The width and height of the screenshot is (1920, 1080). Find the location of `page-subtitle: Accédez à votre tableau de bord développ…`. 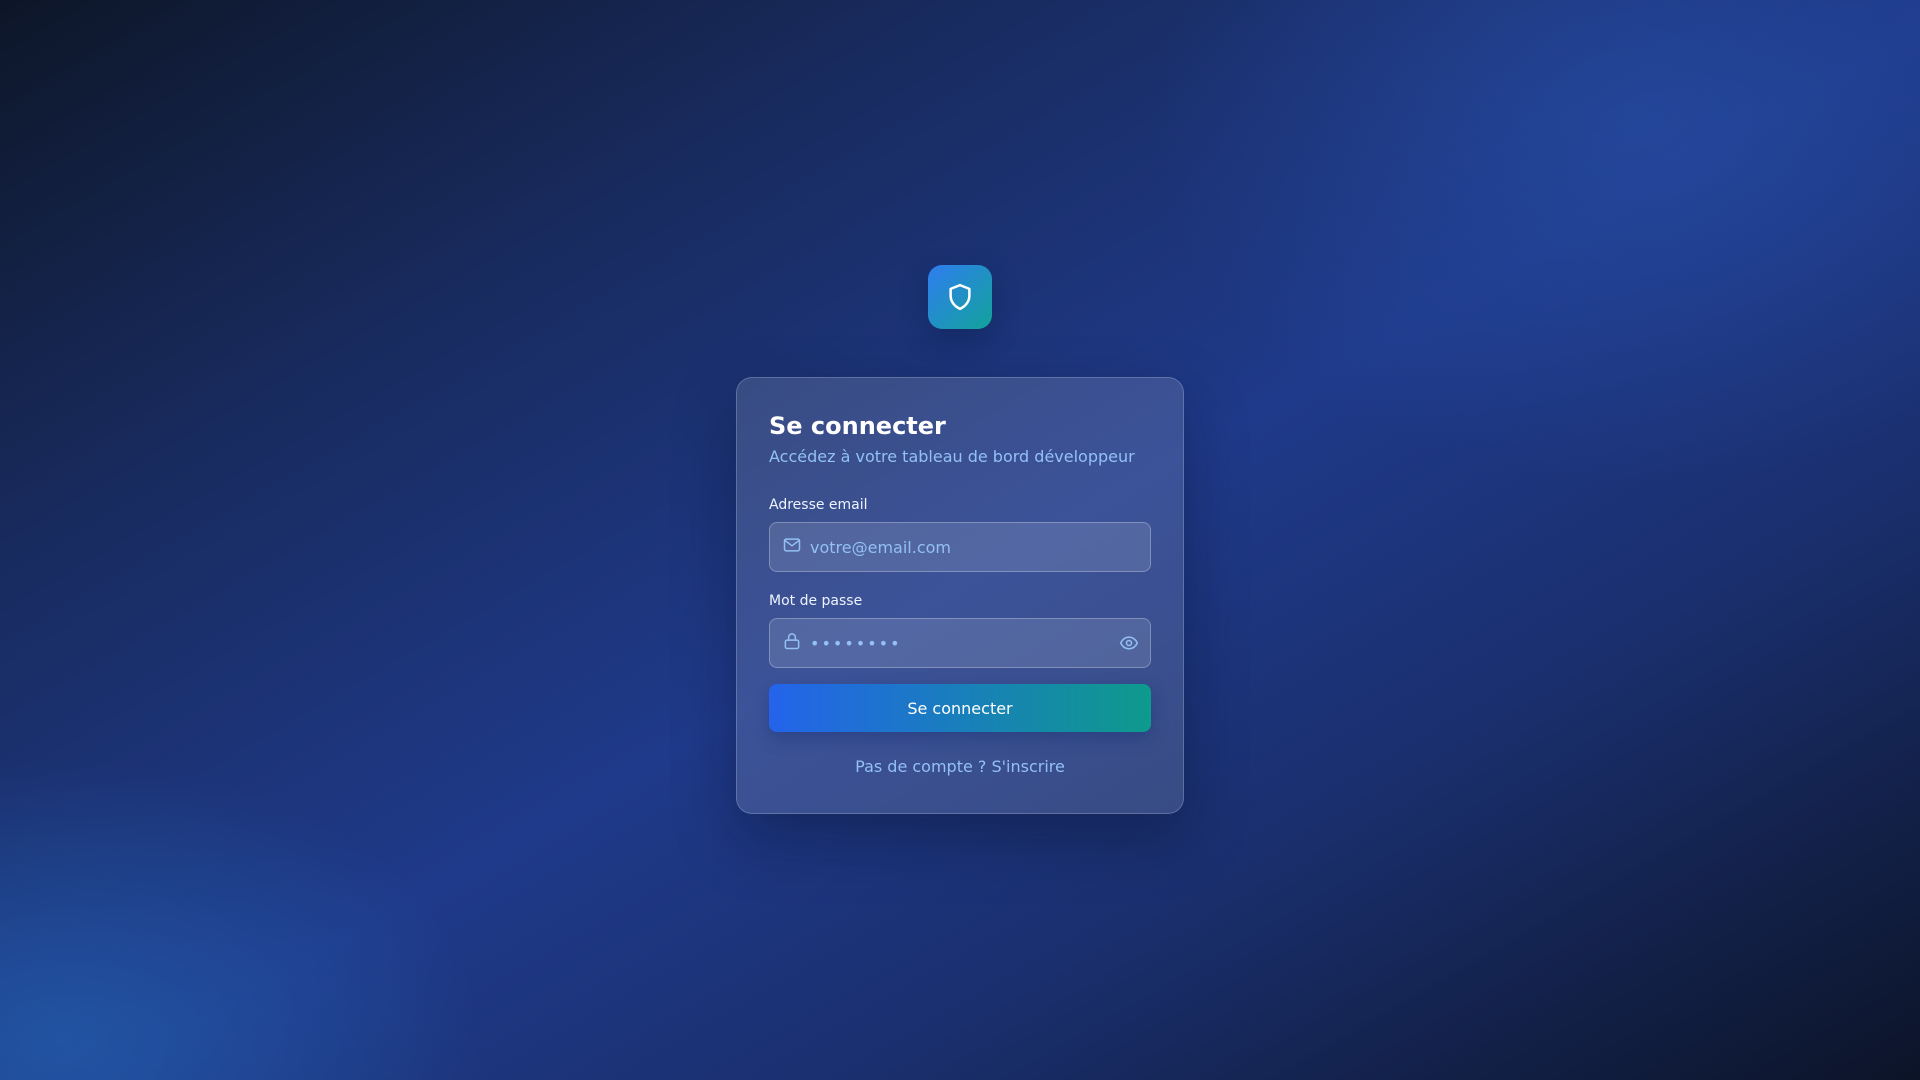

page-subtitle: Accédez à votre tableau de bord développ… is located at coordinates (952, 456).